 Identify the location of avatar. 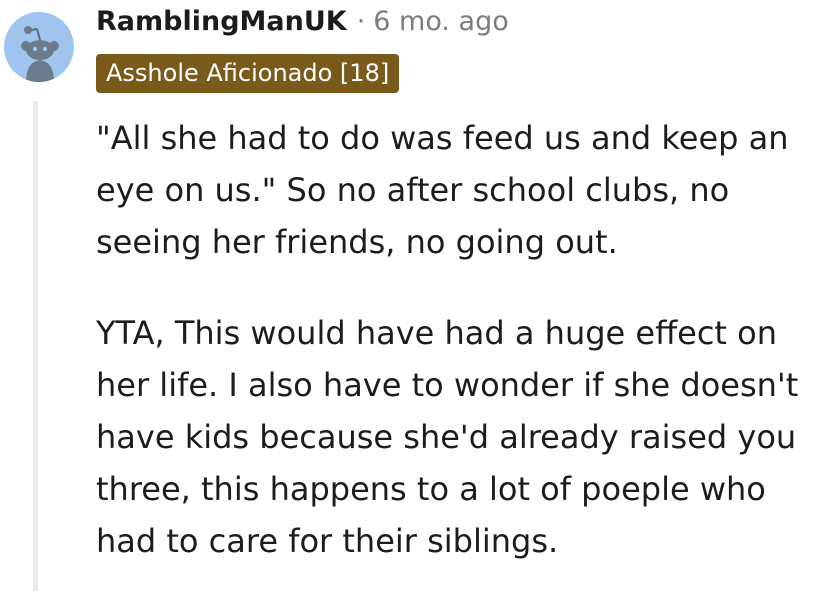
(39, 47).